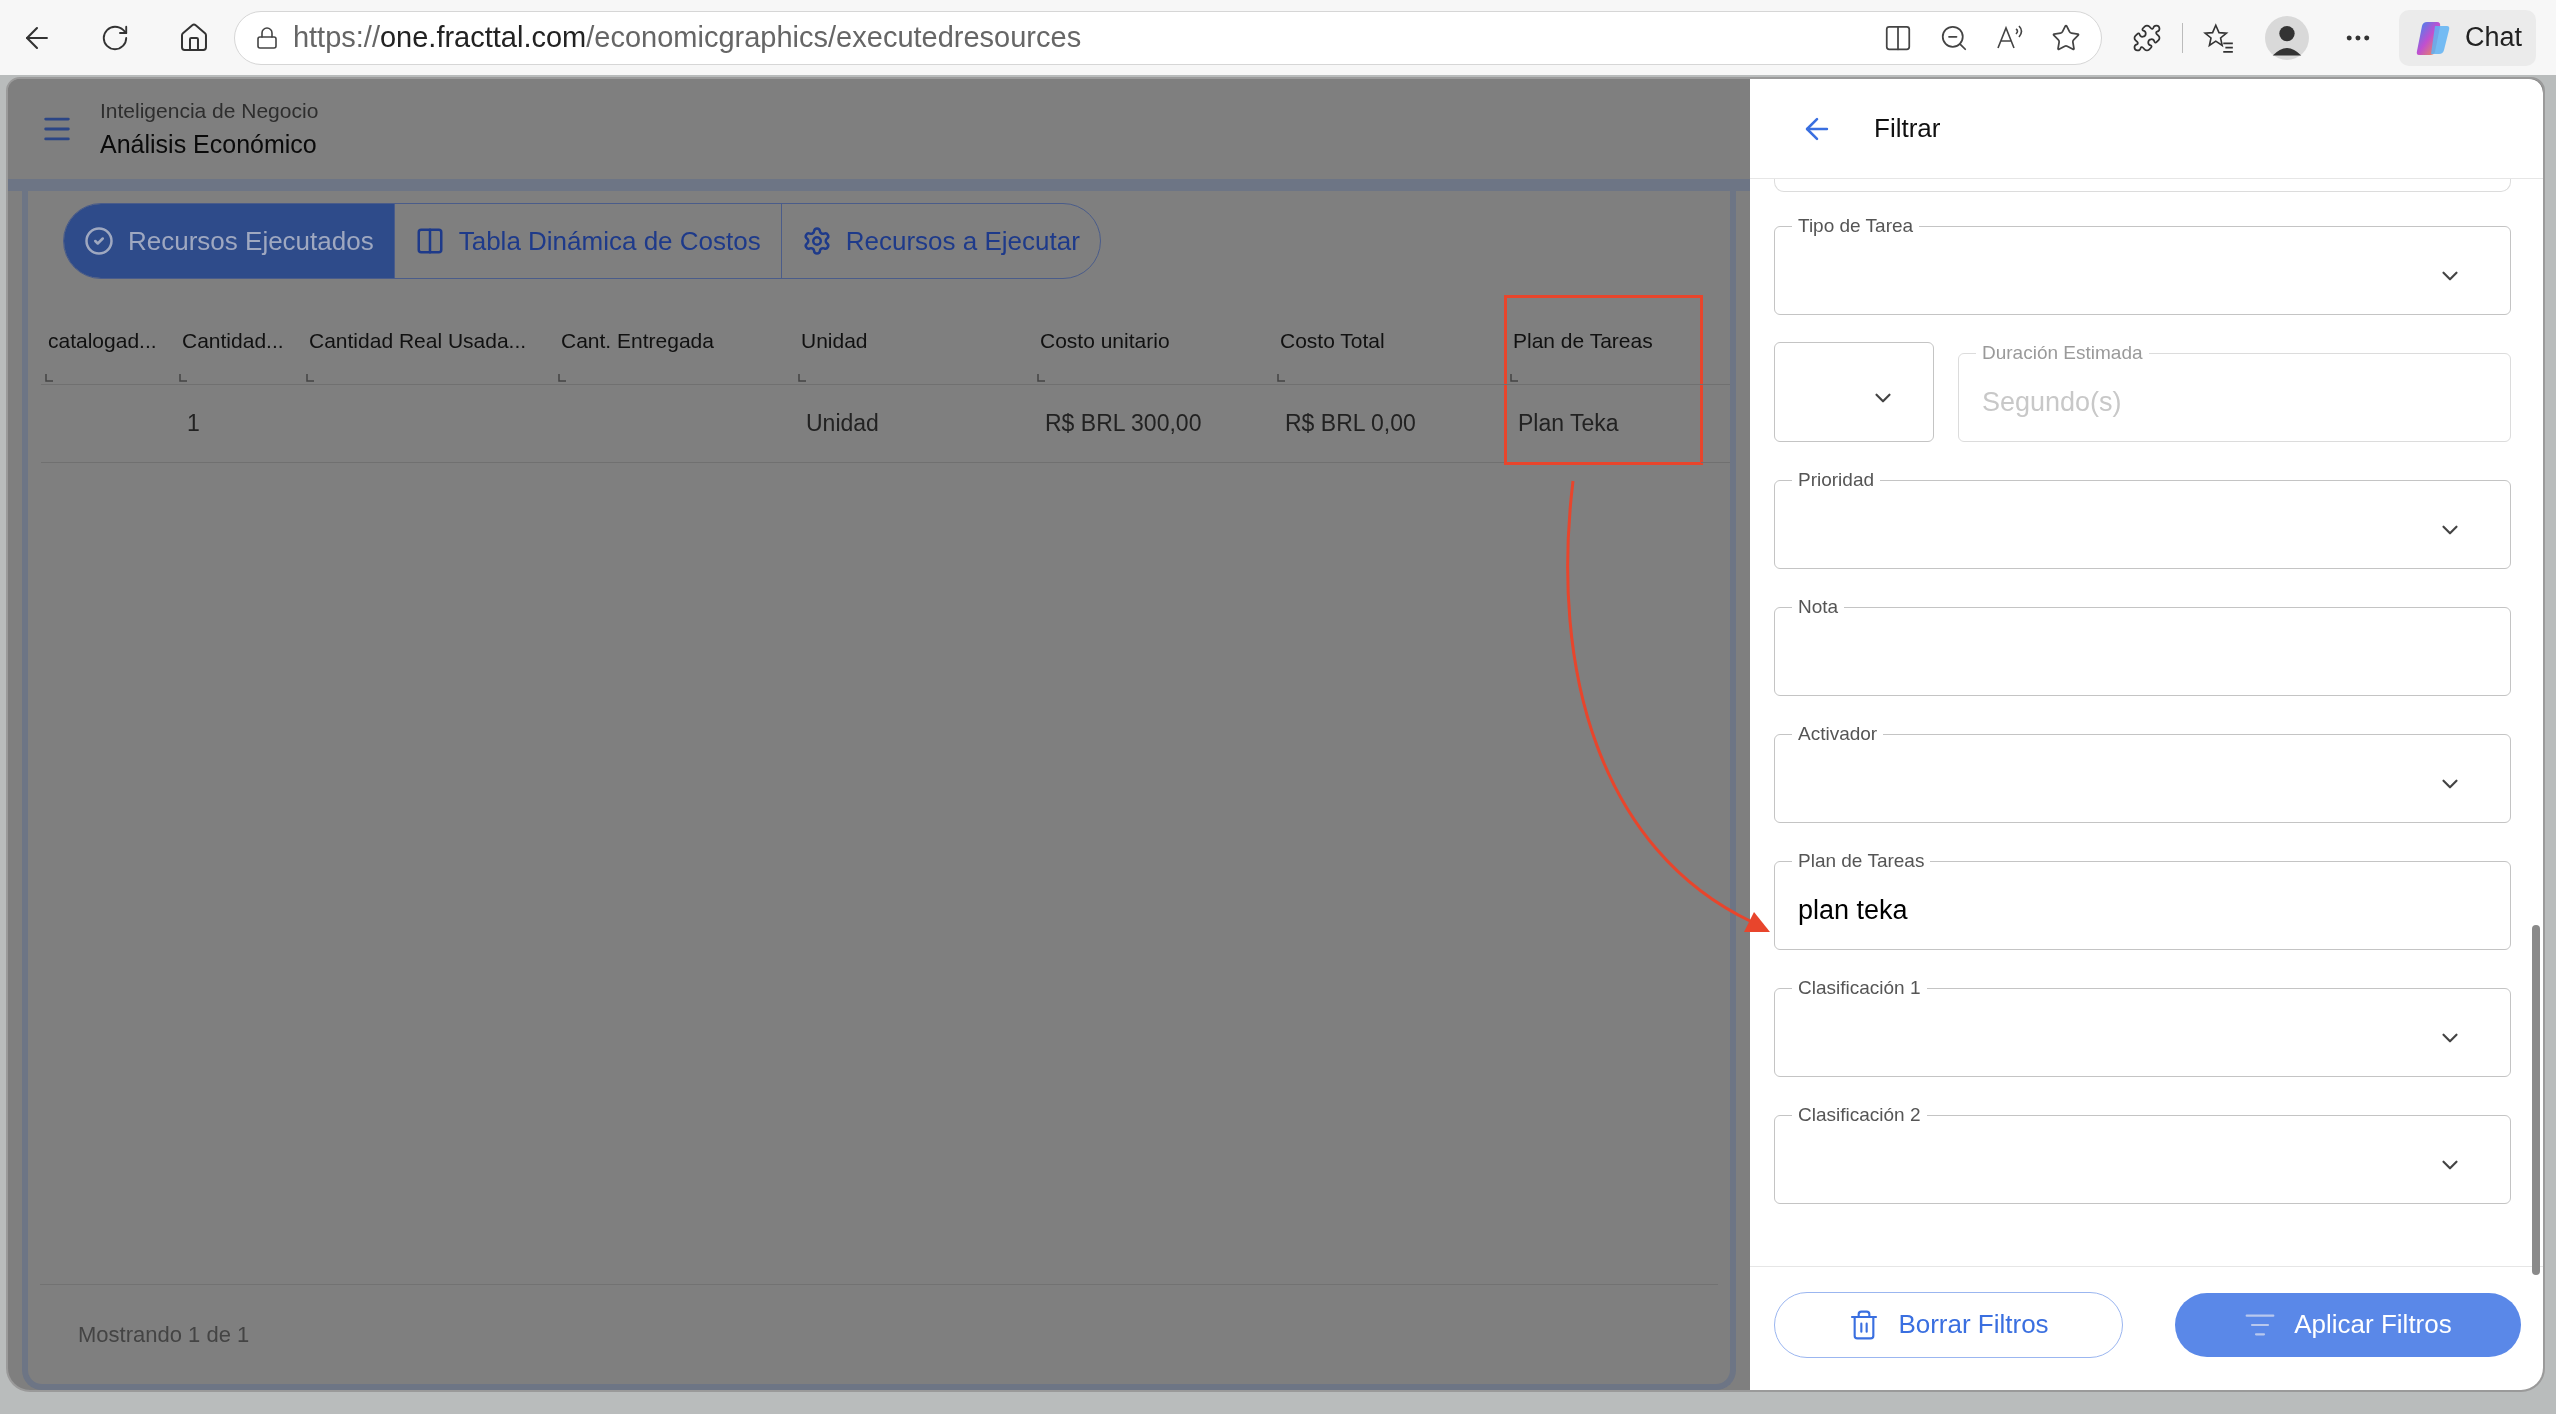 This screenshot has height=1414, width=2556. Describe the element at coordinates (193, 424) in the screenshot. I see `table-cell-text: 1` at that location.